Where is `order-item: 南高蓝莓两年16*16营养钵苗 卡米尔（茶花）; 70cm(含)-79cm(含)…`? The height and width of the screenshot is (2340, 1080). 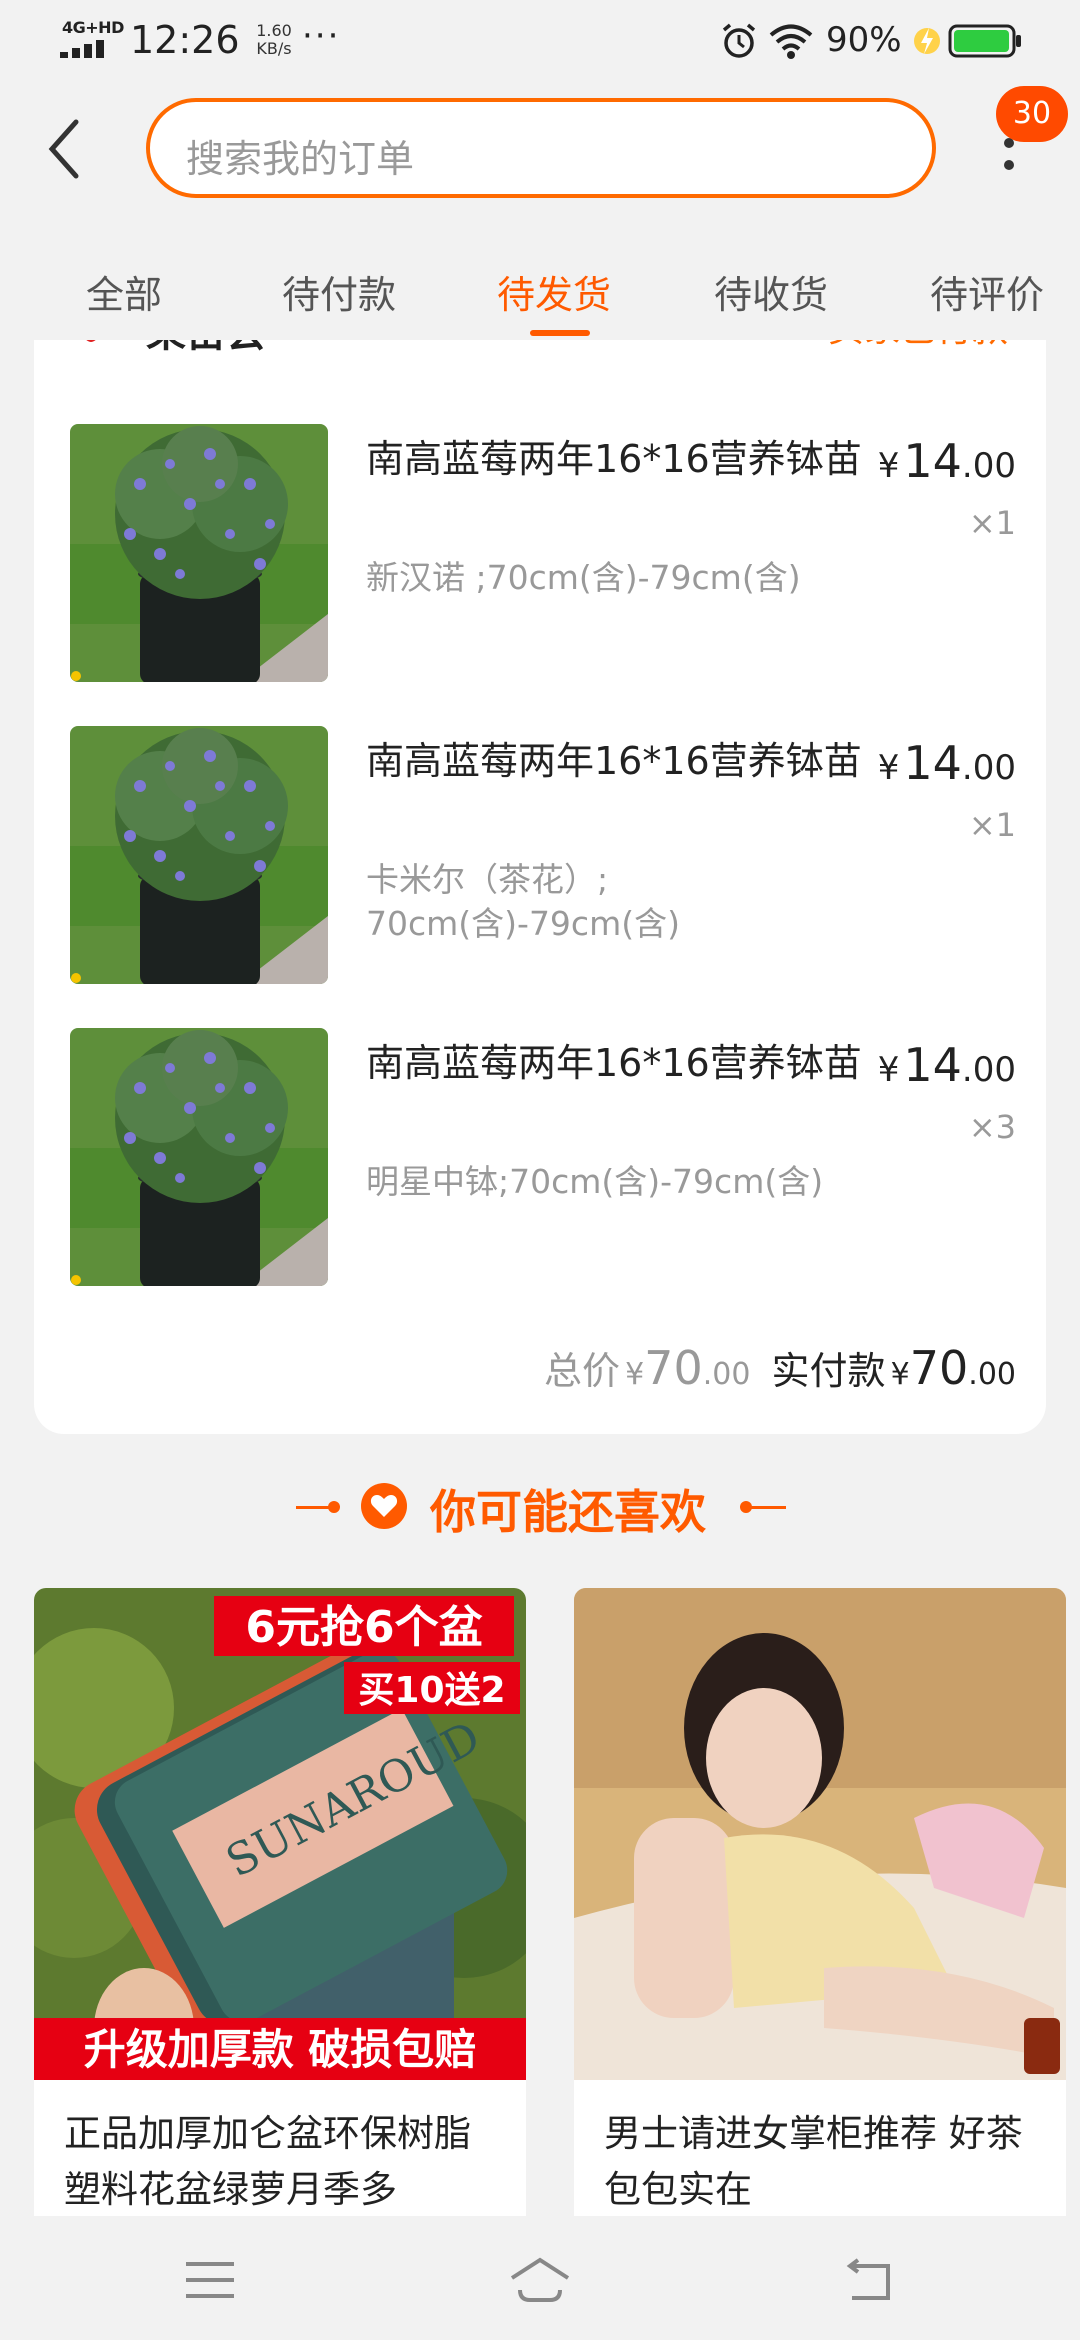
order-item: 南高蓝莓两年16*16营养钵苗 卡米尔（茶花）; 70cm(含)-79cm(含)… is located at coordinates (540, 856).